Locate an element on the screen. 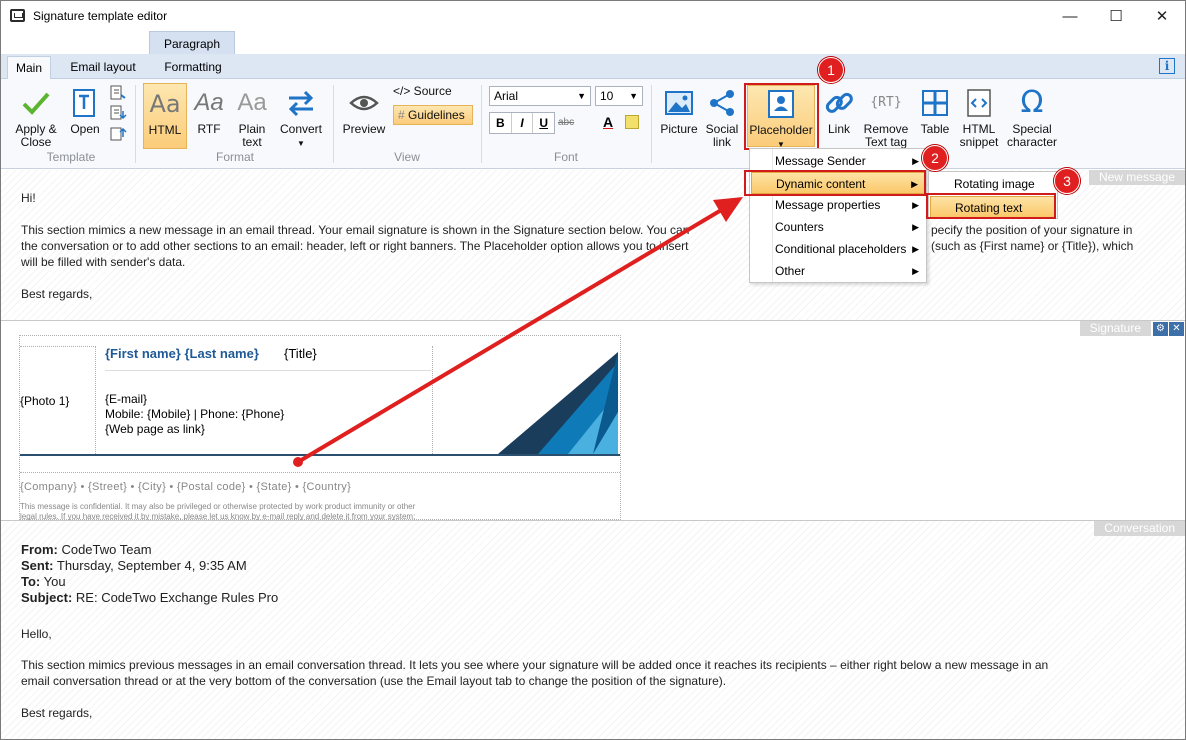 This screenshot has height=740, width=1186. conversation-from: From: CodeTwo Team is located at coordinates (86, 550).